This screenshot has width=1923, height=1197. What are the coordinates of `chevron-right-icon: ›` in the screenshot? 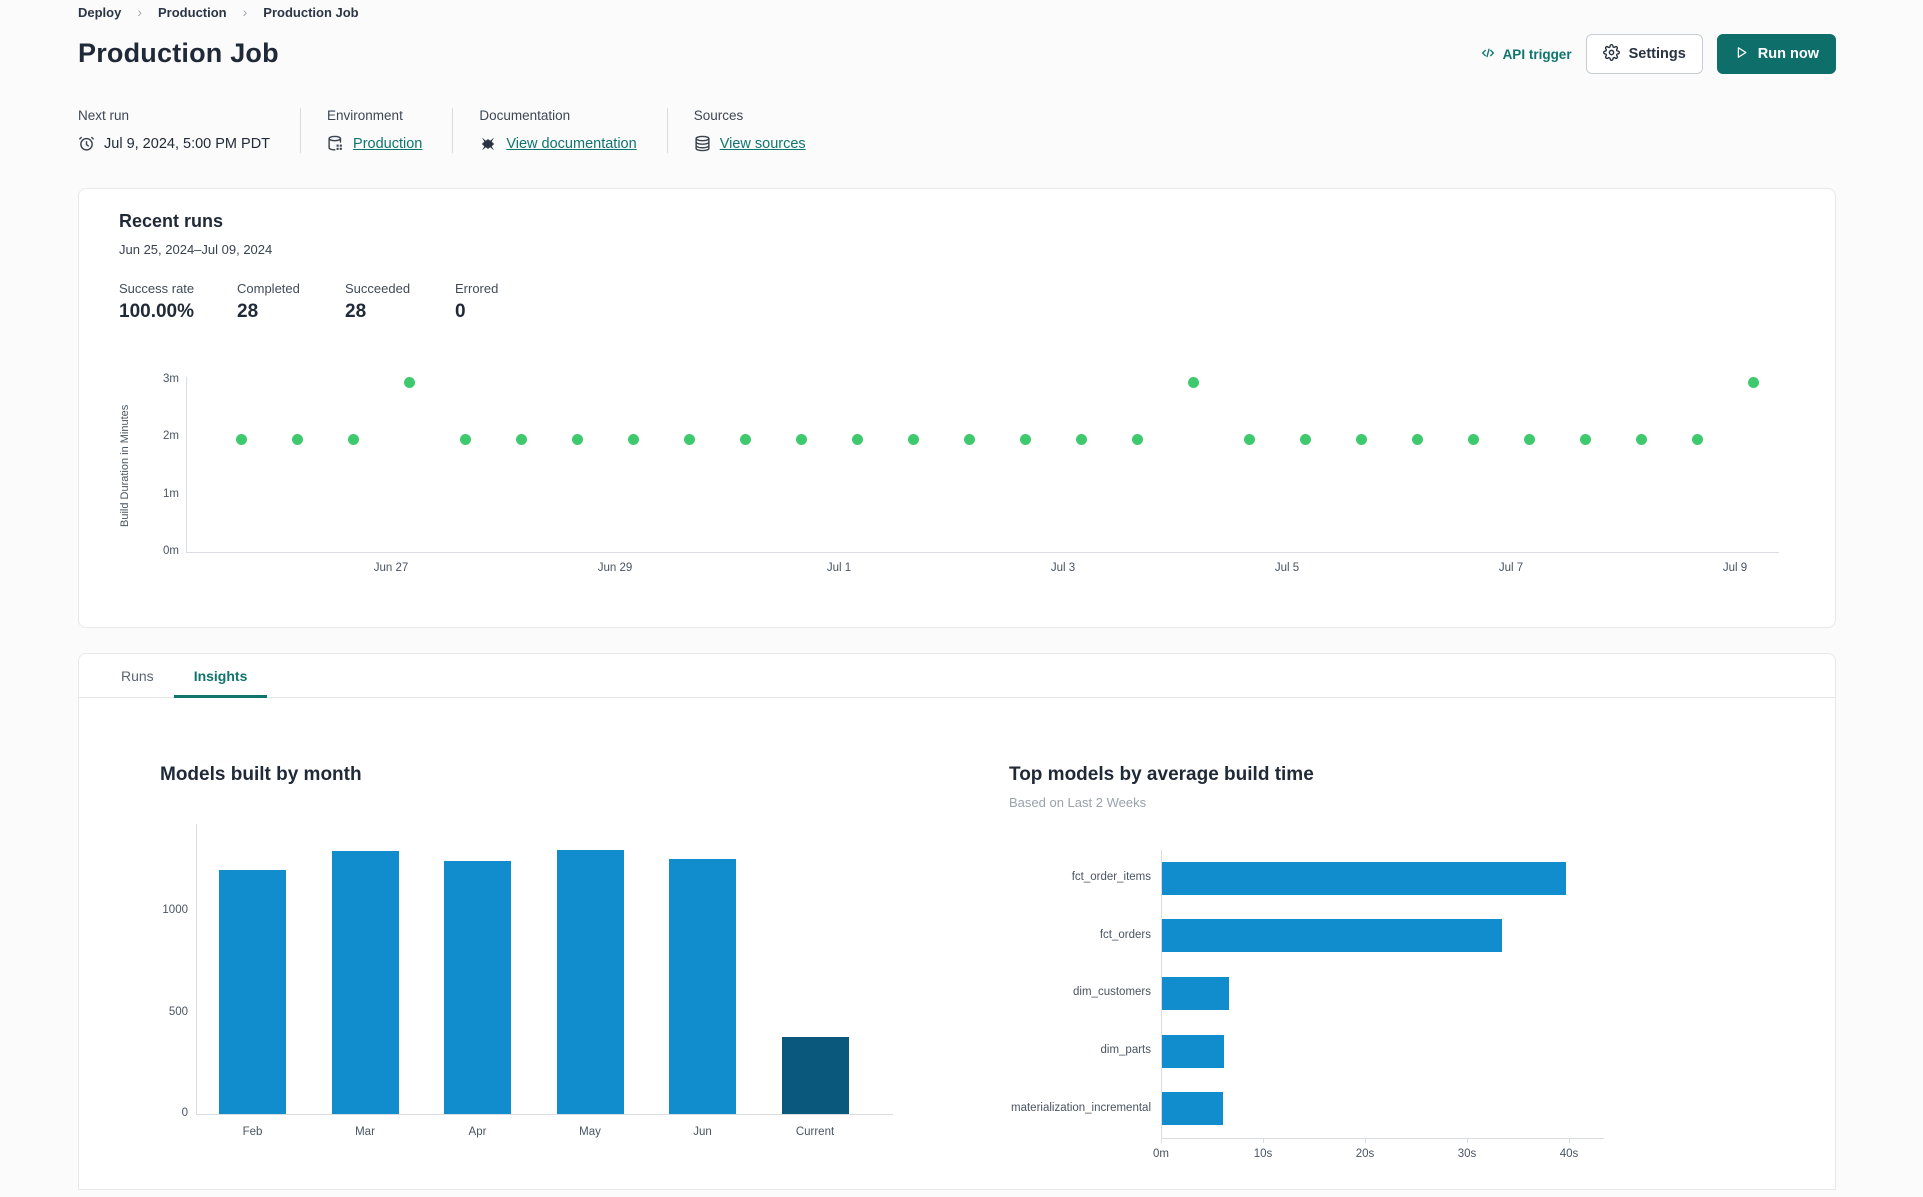 It's located at (245, 12).